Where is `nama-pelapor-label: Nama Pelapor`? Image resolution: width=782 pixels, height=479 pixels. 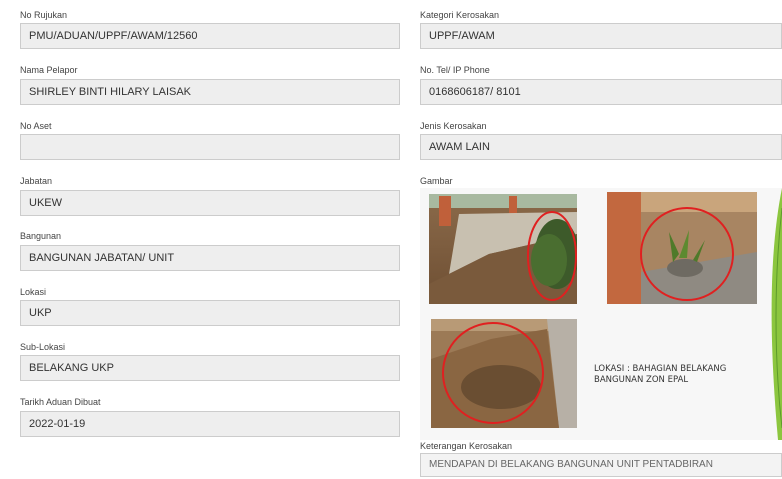 nama-pelapor-label: Nama Pelapor is located at coordinates (49, 70).